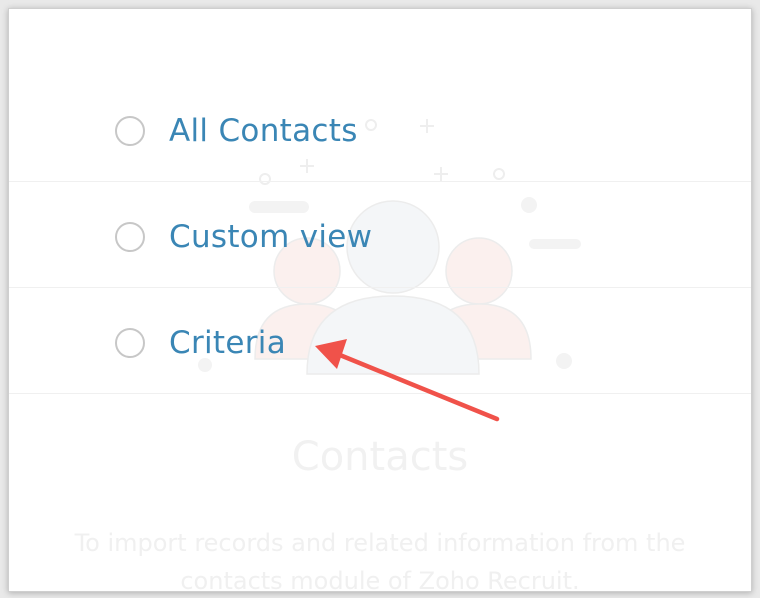 The height and width of the screenshot is (598, 760). What do you see at coordinates (227, 343) in the screenshot?
I see `option-label: Criteria` at bounding box center [227, 343].